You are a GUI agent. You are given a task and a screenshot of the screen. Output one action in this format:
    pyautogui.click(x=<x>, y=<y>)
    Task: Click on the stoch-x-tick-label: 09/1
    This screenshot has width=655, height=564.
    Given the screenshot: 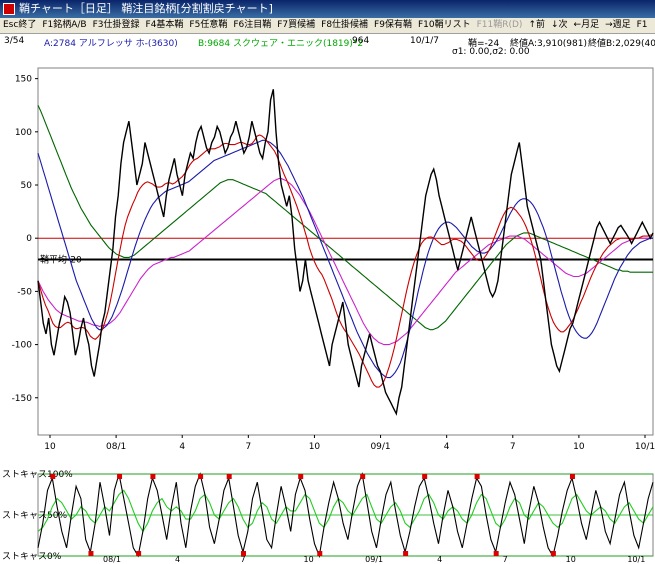 What is the action you would take?
    pyautogui.click(x=374, y=559)
    